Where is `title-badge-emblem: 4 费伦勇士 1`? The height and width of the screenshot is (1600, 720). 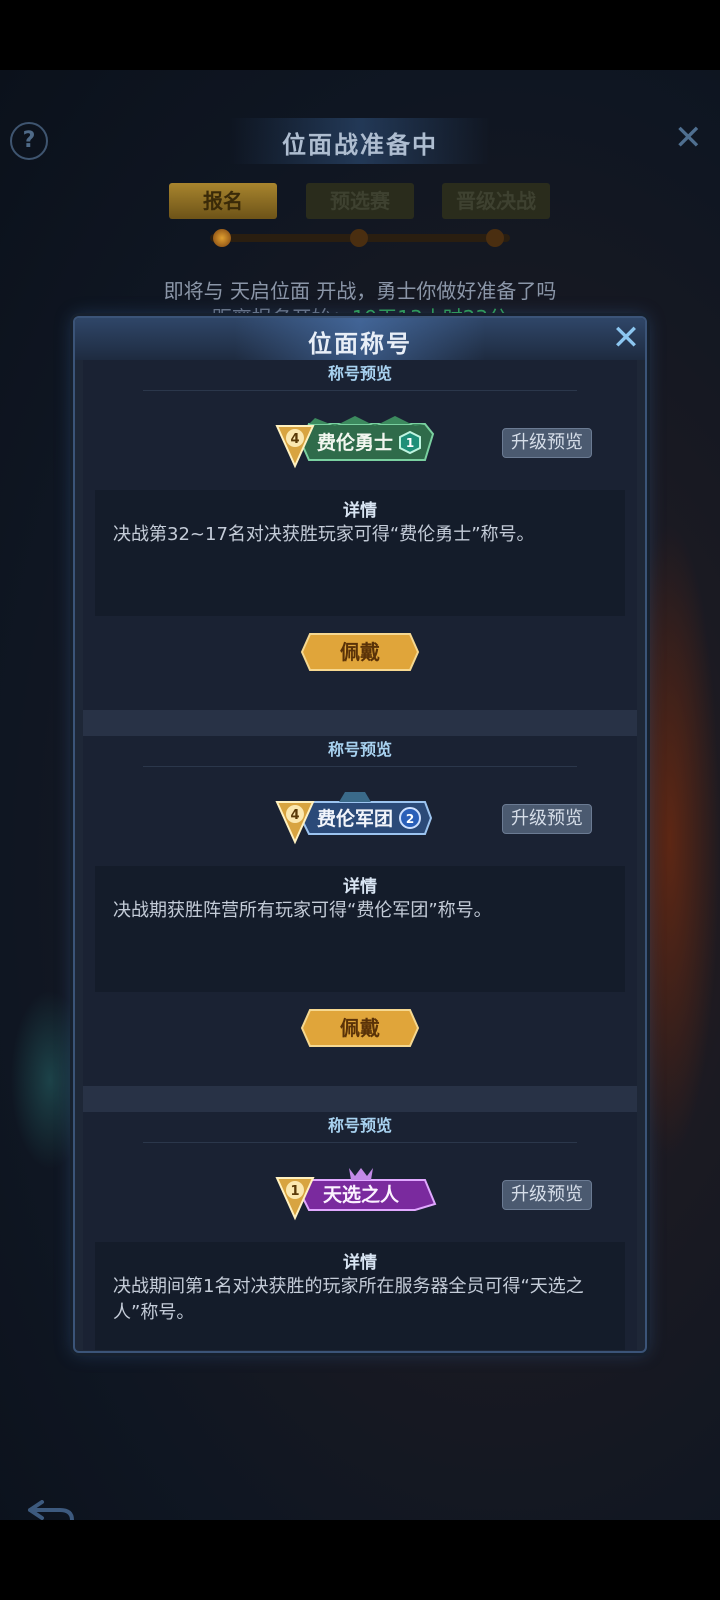
title-badge-emblem: 4 费伦勇士 1 is located at coordinates (355, 442).